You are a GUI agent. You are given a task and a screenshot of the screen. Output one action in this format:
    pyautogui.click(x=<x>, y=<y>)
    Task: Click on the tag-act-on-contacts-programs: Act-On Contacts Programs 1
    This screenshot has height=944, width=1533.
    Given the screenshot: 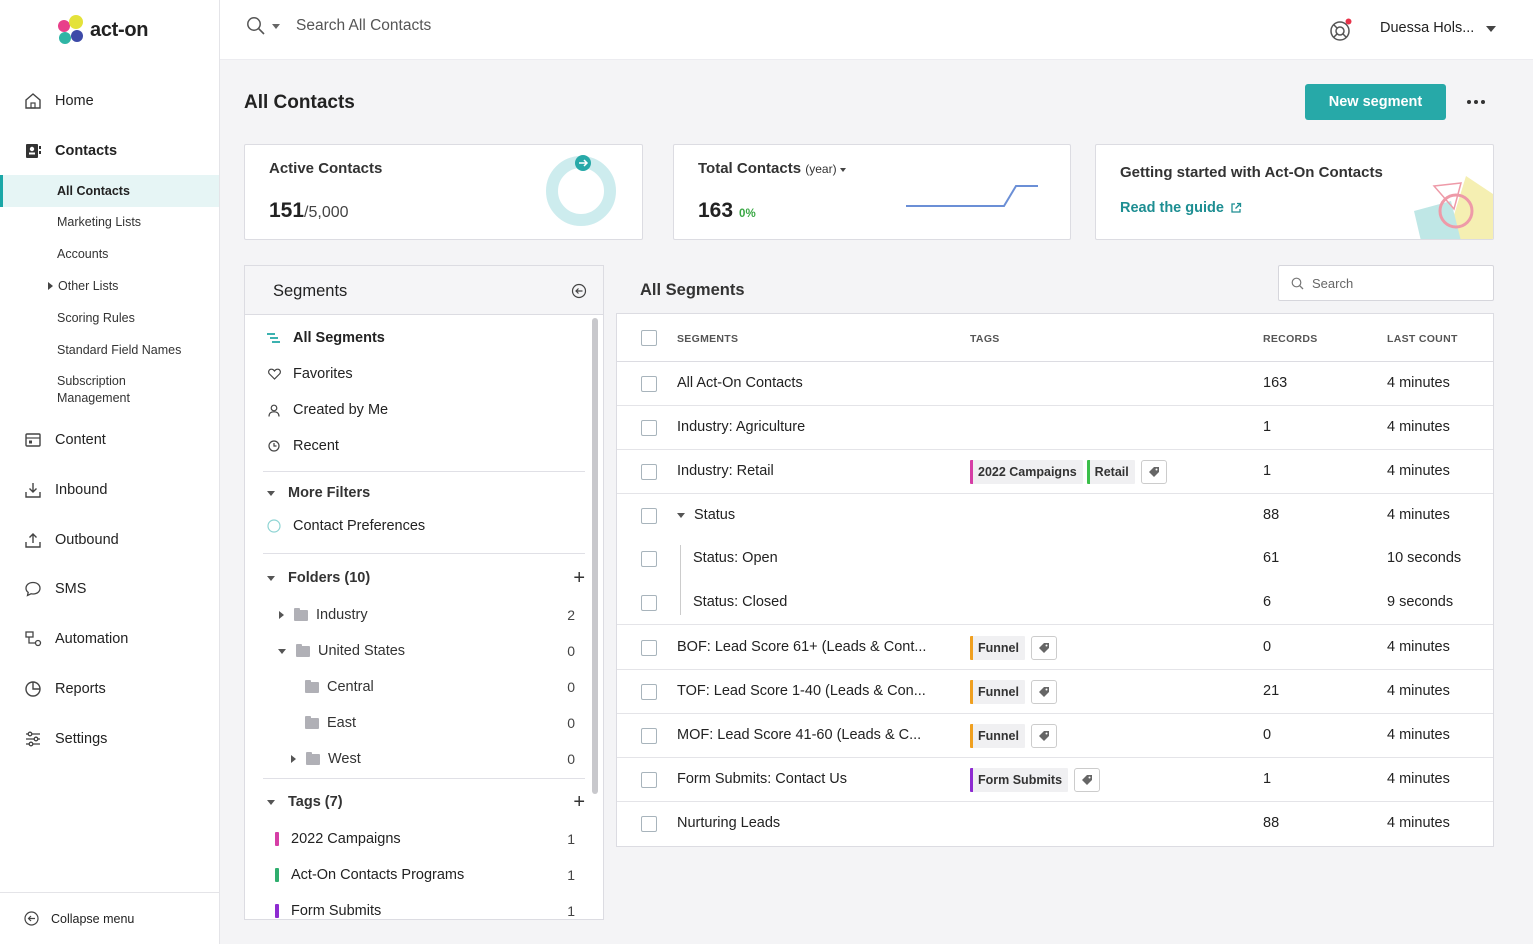 What is the action you would take?
    pyautogui.click(x=425, y=875)
    